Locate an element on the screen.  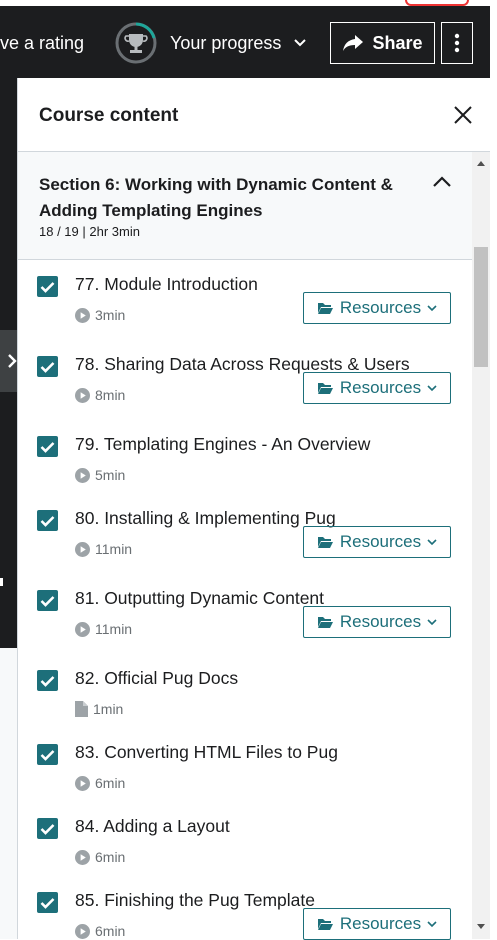
course-header-bar: ve a rating Your progress Share is located at coordinates (248, 39).